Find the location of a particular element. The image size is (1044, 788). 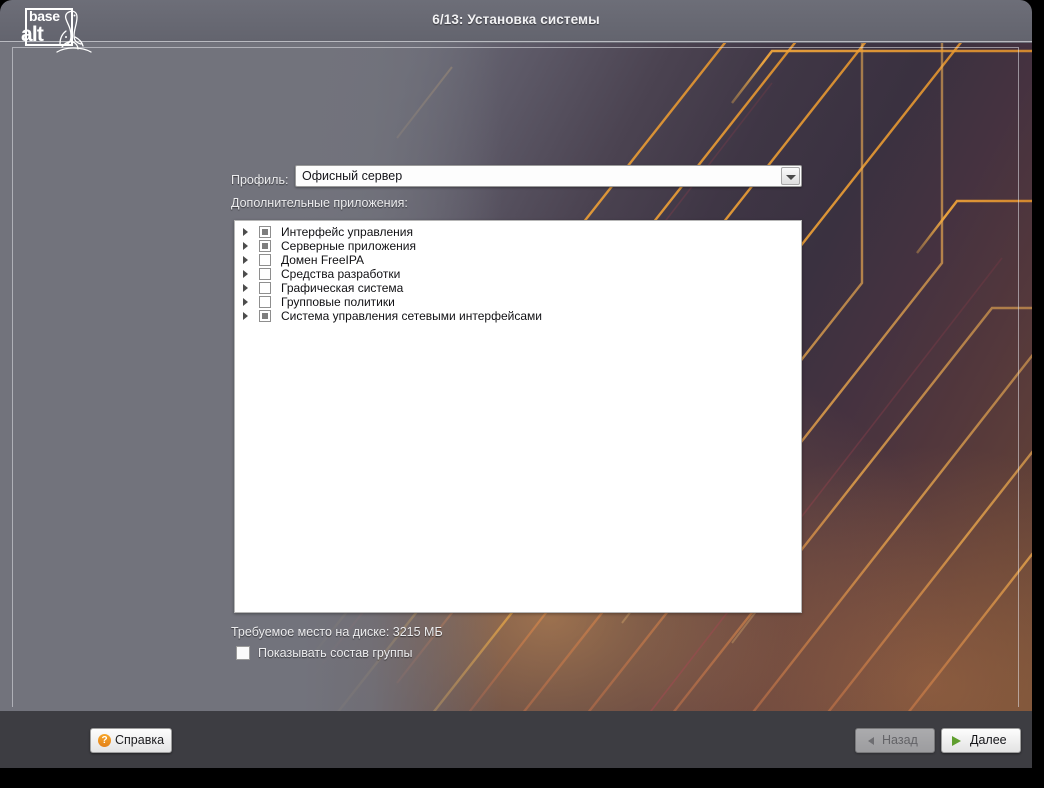

show-group-contents-checkbox: Показывать состав группы is located at coordinates (401, 654).